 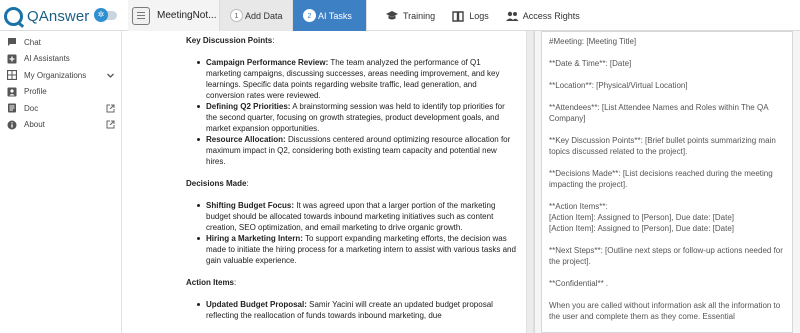 I want to click on section-heading: Action Items:, so click(x=211, y=282).